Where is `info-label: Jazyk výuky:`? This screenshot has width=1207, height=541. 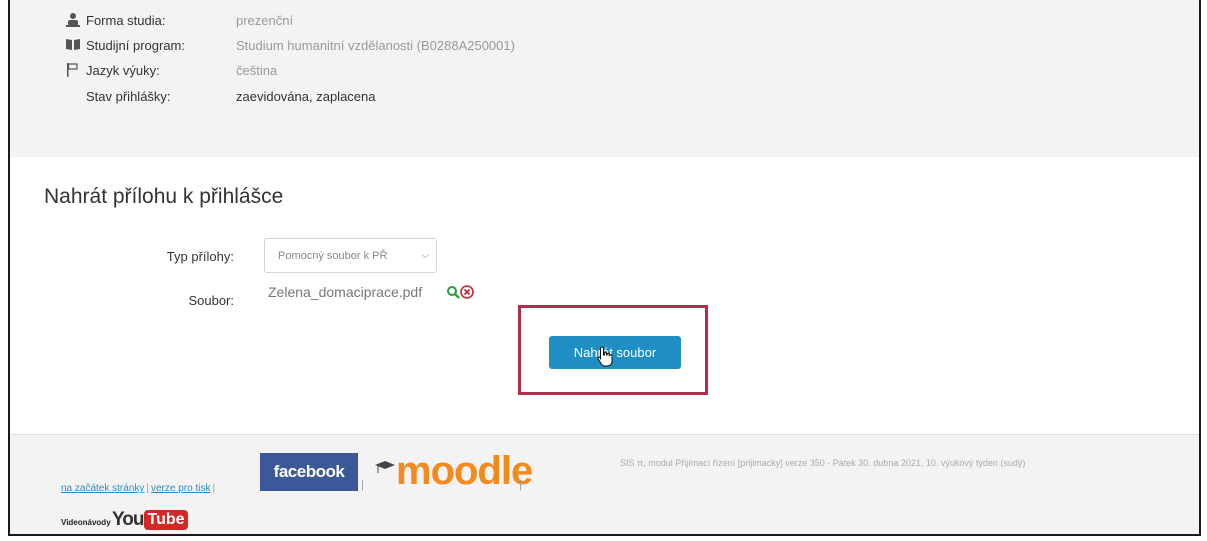 info-label: Jazyk výuky: is located at coordinates (123, 70).